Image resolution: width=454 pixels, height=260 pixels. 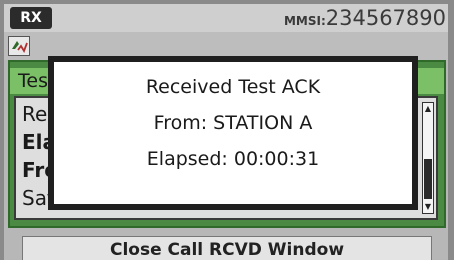 I want to click on content-header-title: Tes, so click(x=33, y=81).